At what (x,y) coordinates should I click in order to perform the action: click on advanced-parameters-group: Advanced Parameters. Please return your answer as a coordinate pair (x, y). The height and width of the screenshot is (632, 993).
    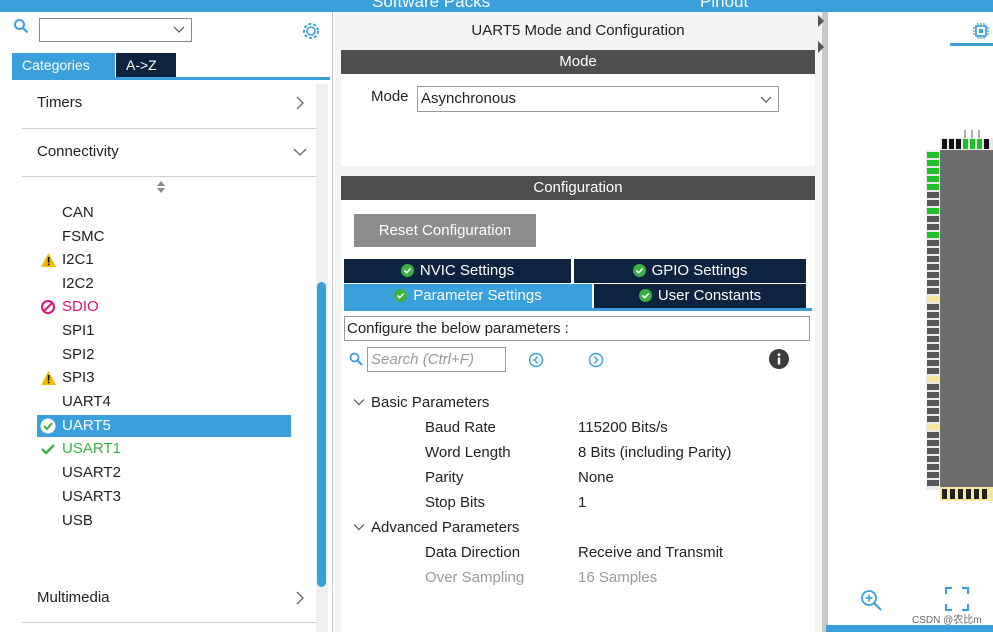
    Looking at the image, I should click on (436, 527).